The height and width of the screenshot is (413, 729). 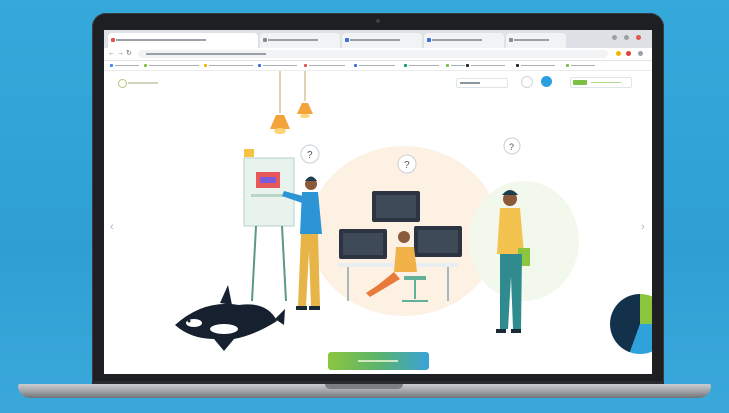 I want to click on url-input, so click(x=373, y=54).